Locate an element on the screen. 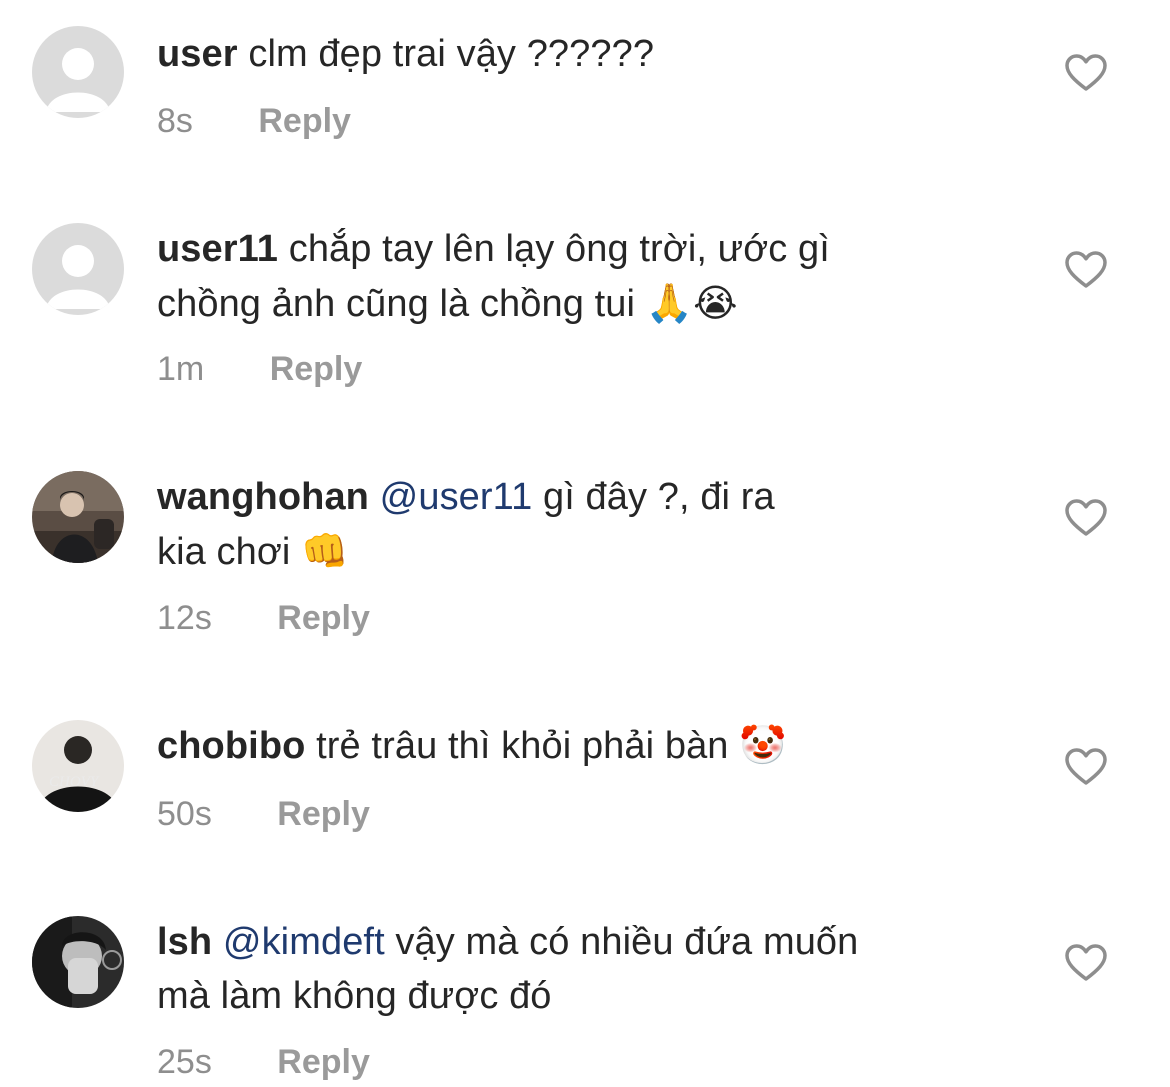  comment-text: chobibo trẻ trâu thì khỏi phải bàn 🤡 is located at coordinates (567, 745).